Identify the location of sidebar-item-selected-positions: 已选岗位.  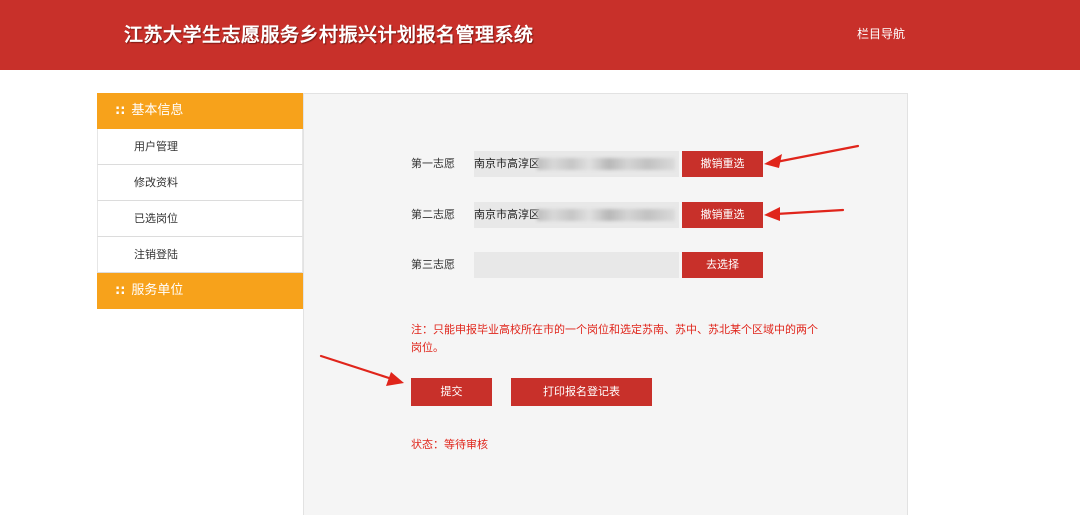
(200, 219).